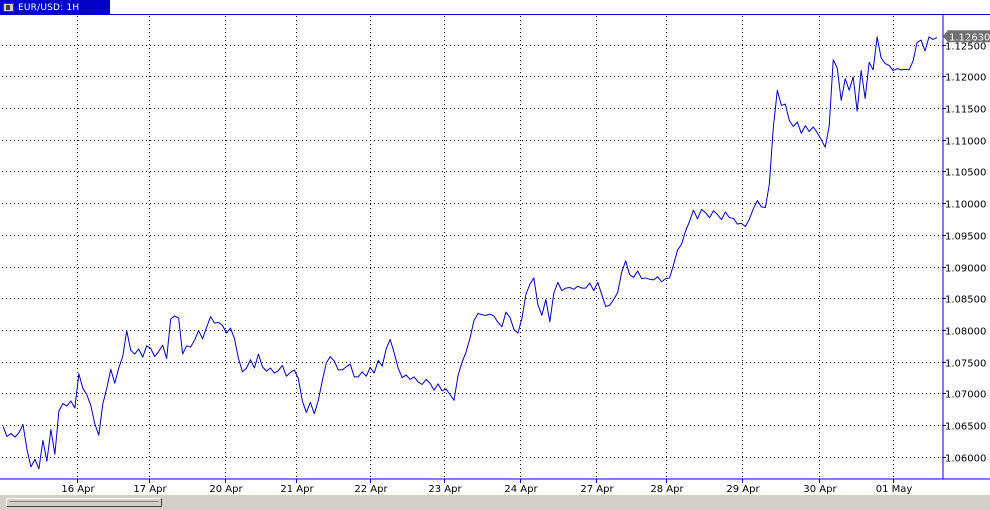 The height and width of the screenshot is (510, 990). I want to click on x-tick-label: 30 Apr, so click(820, 489).